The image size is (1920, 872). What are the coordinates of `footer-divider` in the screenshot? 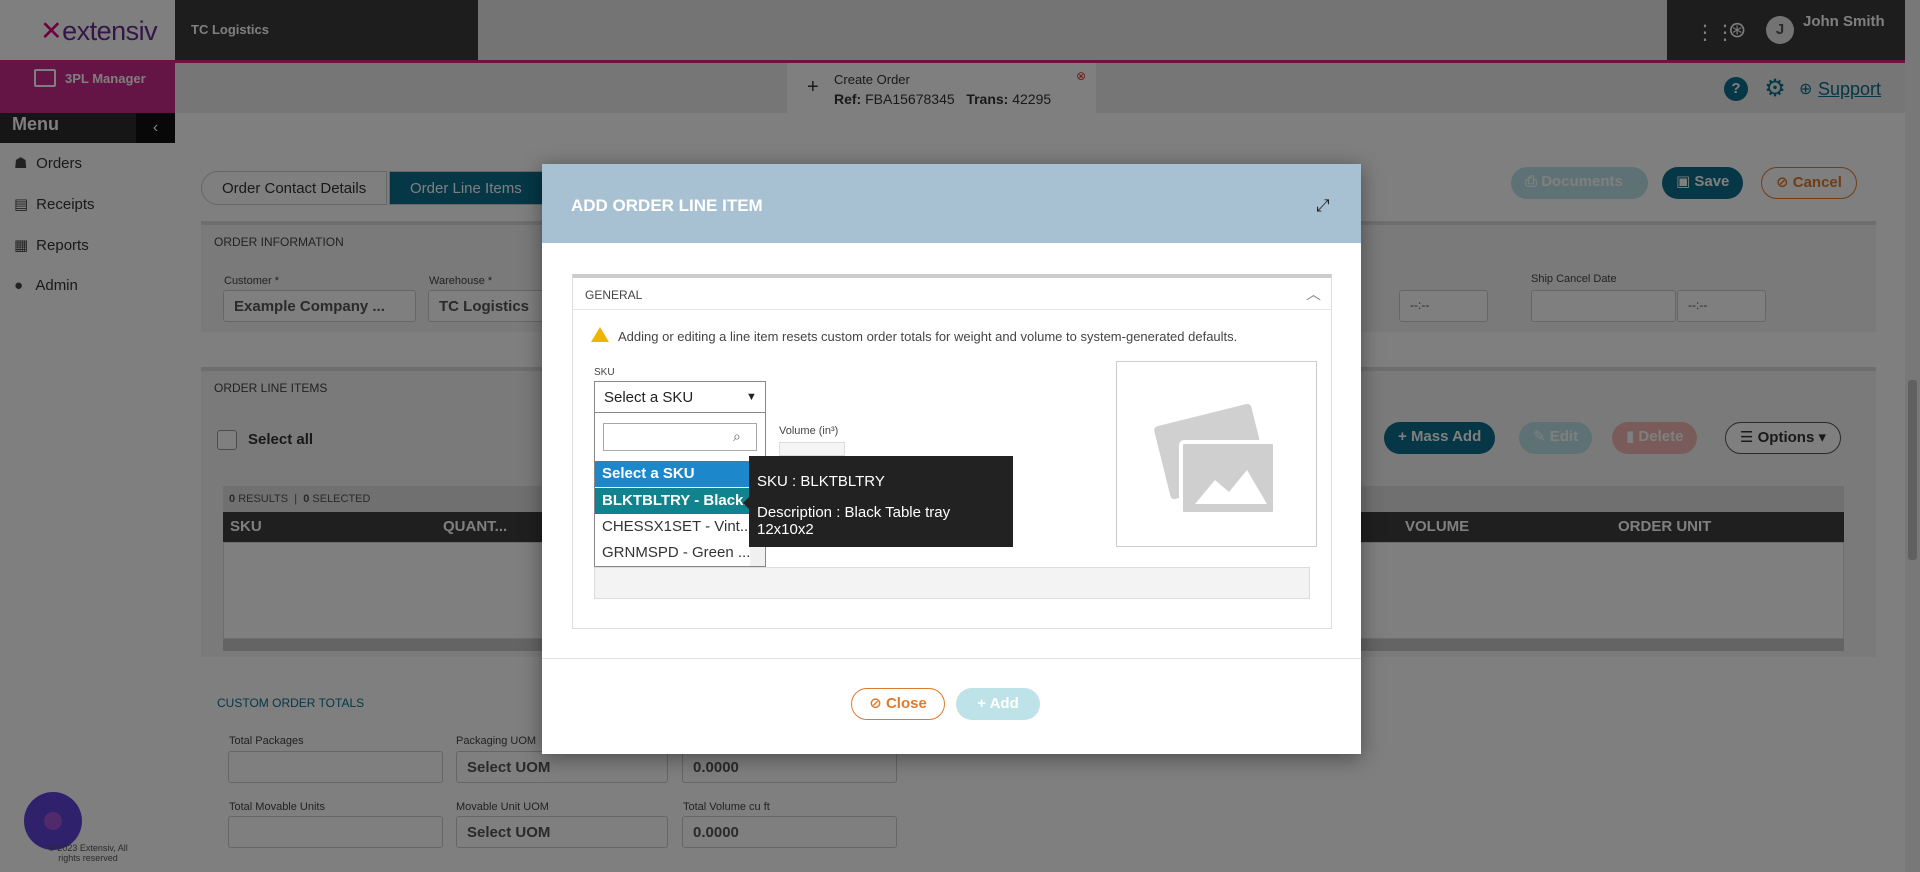 It's located at (951, 658).